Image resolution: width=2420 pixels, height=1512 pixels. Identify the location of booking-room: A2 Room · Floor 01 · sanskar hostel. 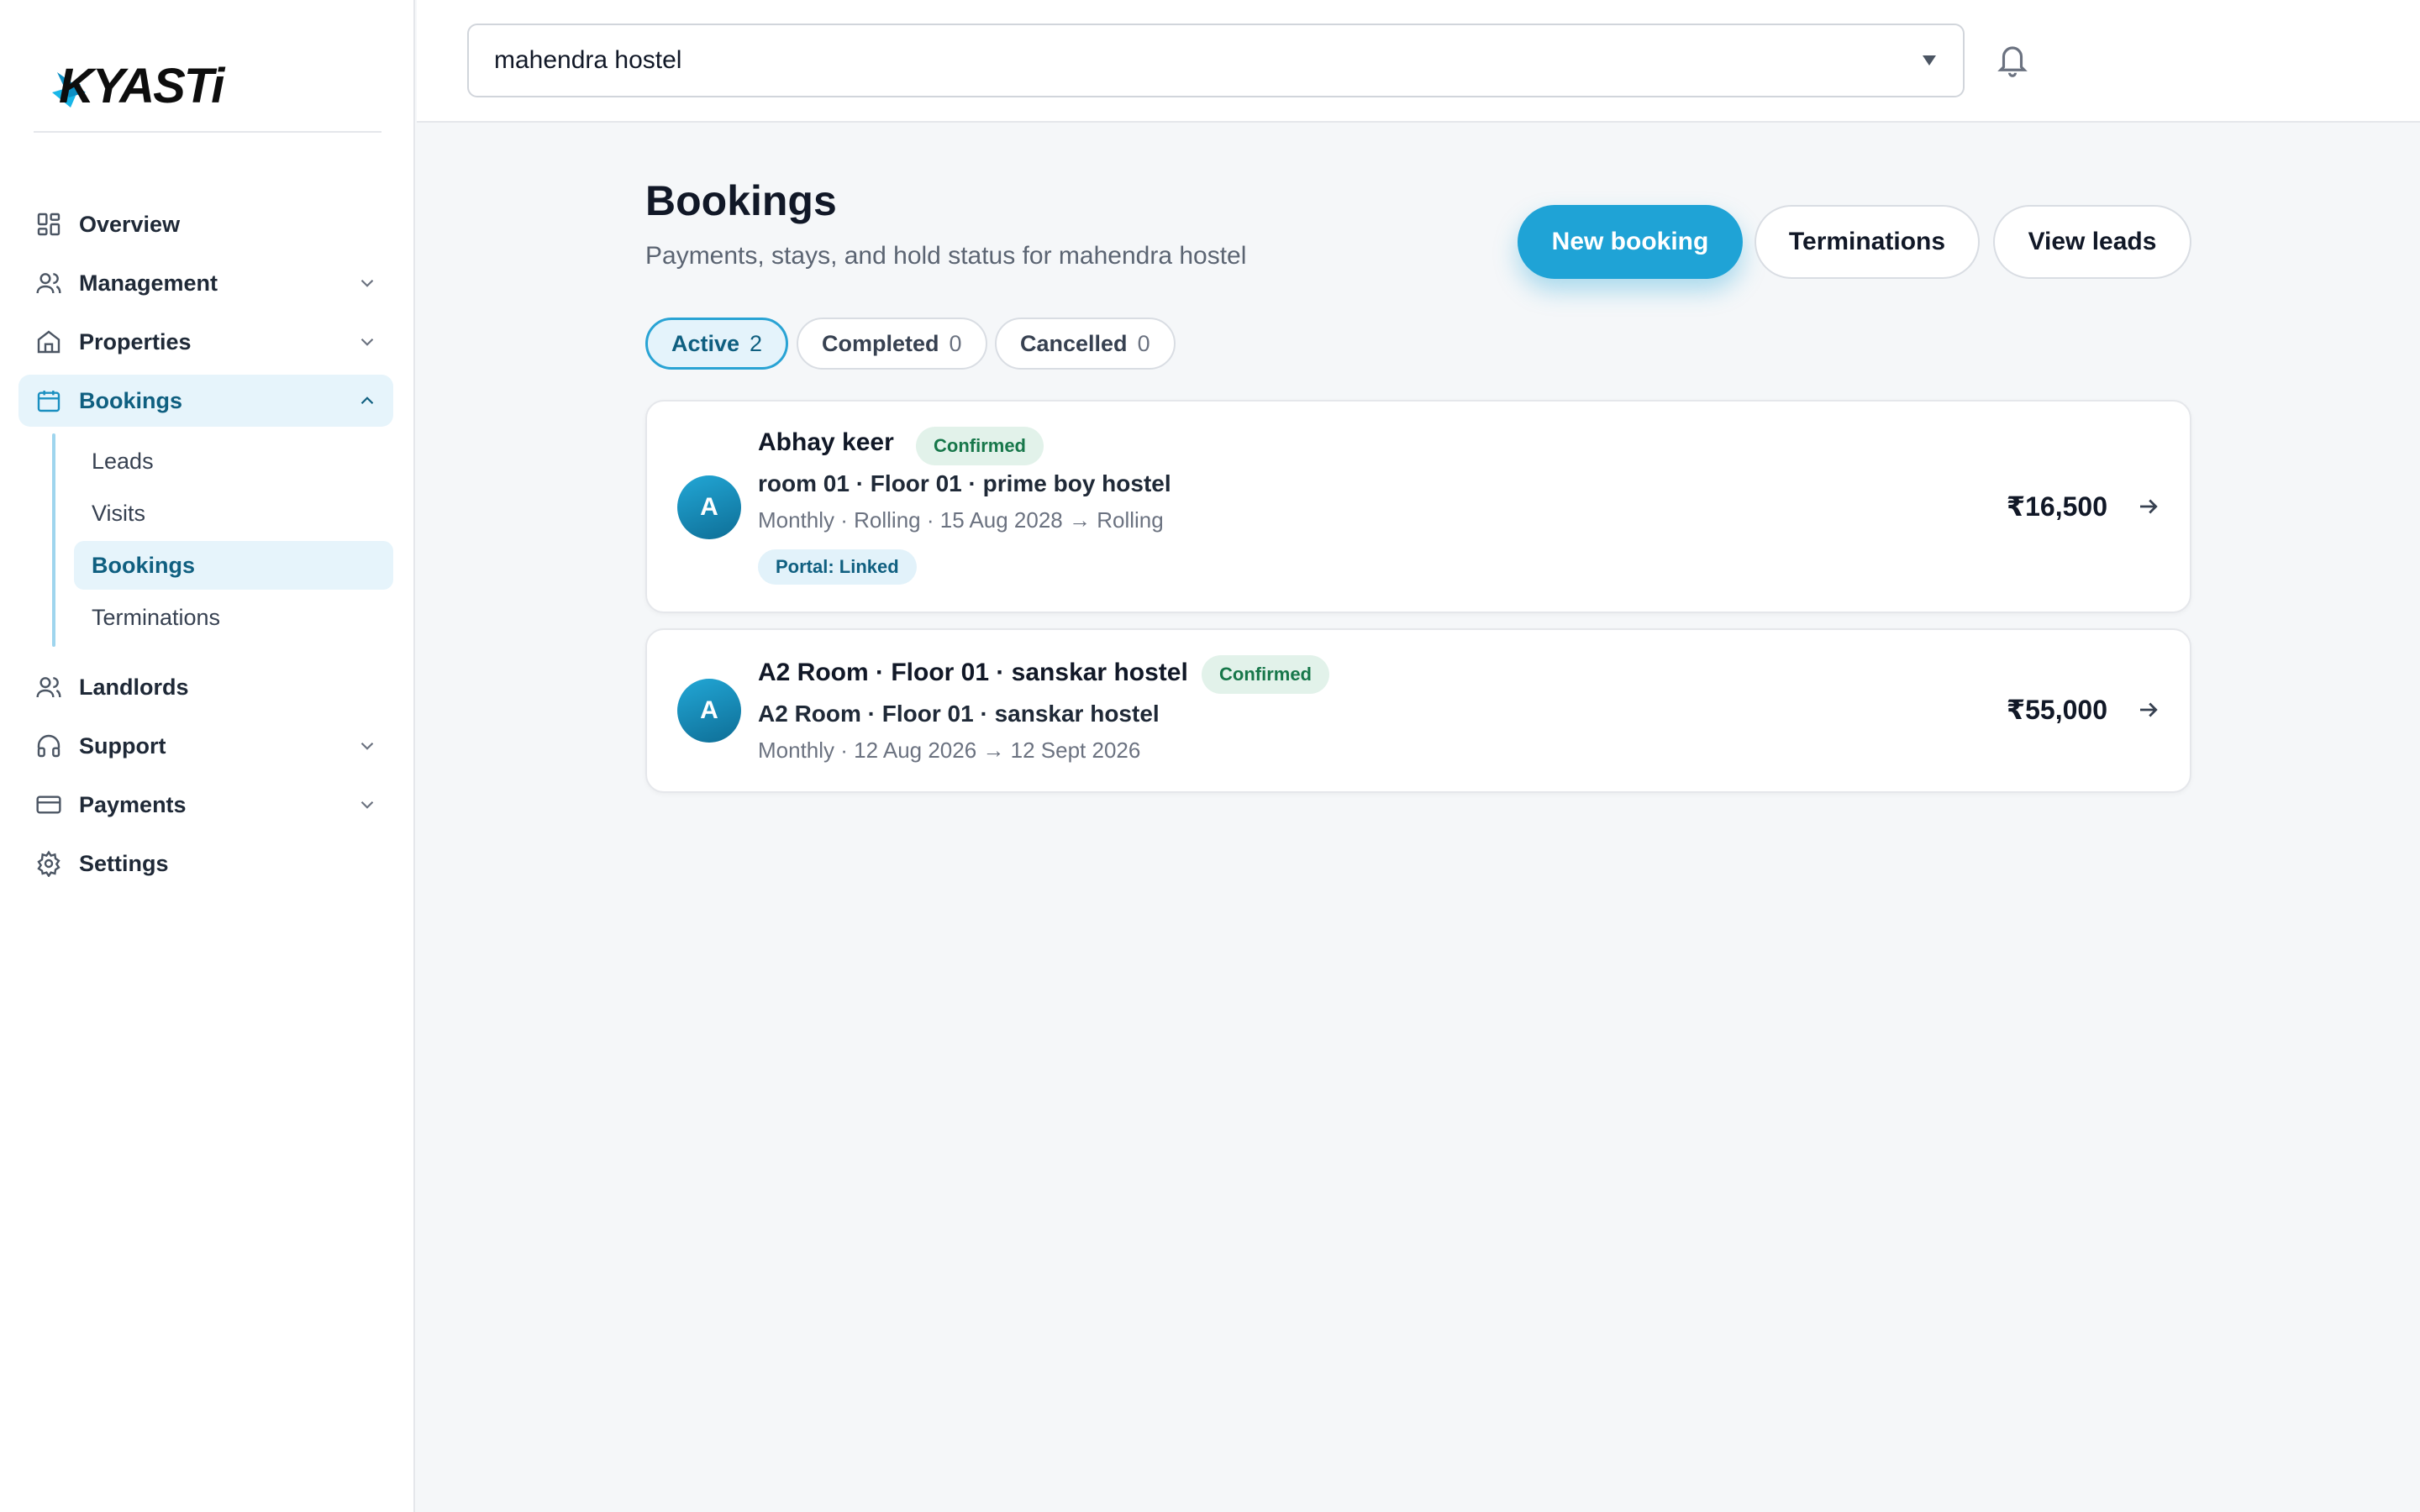
(959, 714).